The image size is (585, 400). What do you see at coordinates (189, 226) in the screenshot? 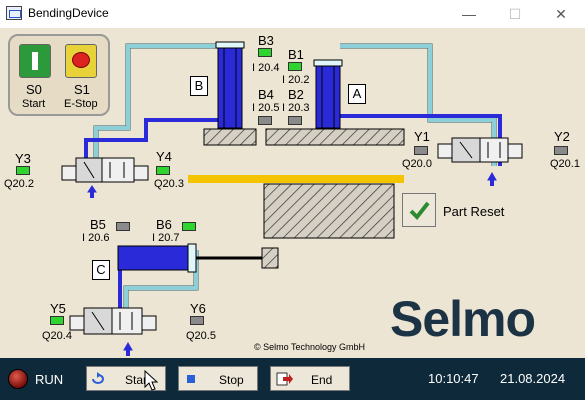
I see `sensor-b6-led` at bounding box center [189, 226].